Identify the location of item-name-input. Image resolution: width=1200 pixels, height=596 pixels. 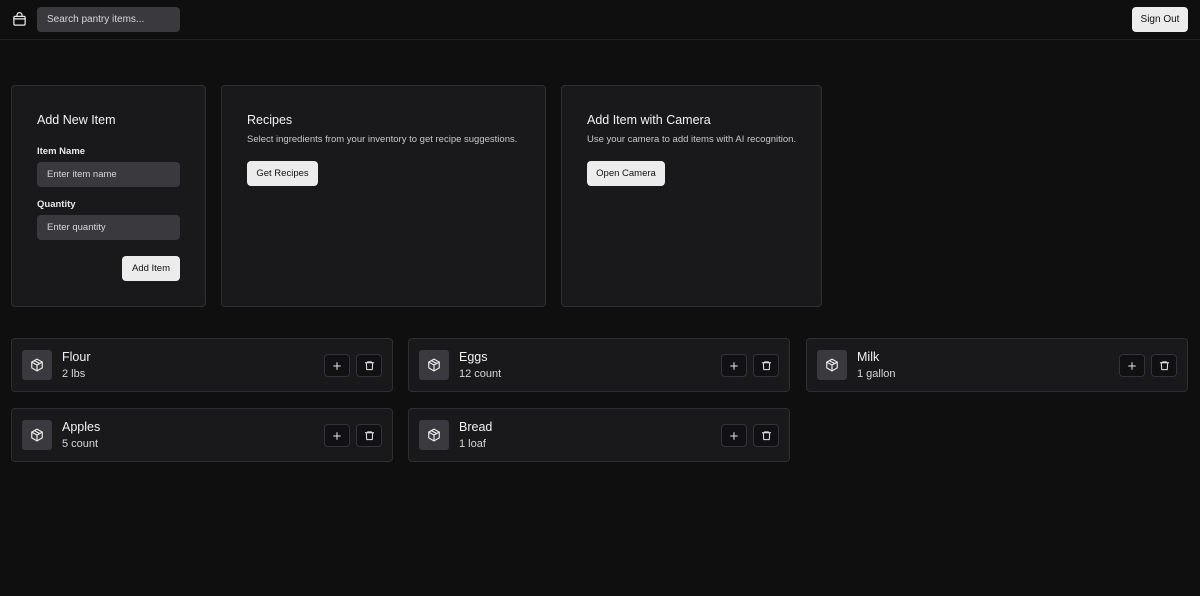
(108, 174).